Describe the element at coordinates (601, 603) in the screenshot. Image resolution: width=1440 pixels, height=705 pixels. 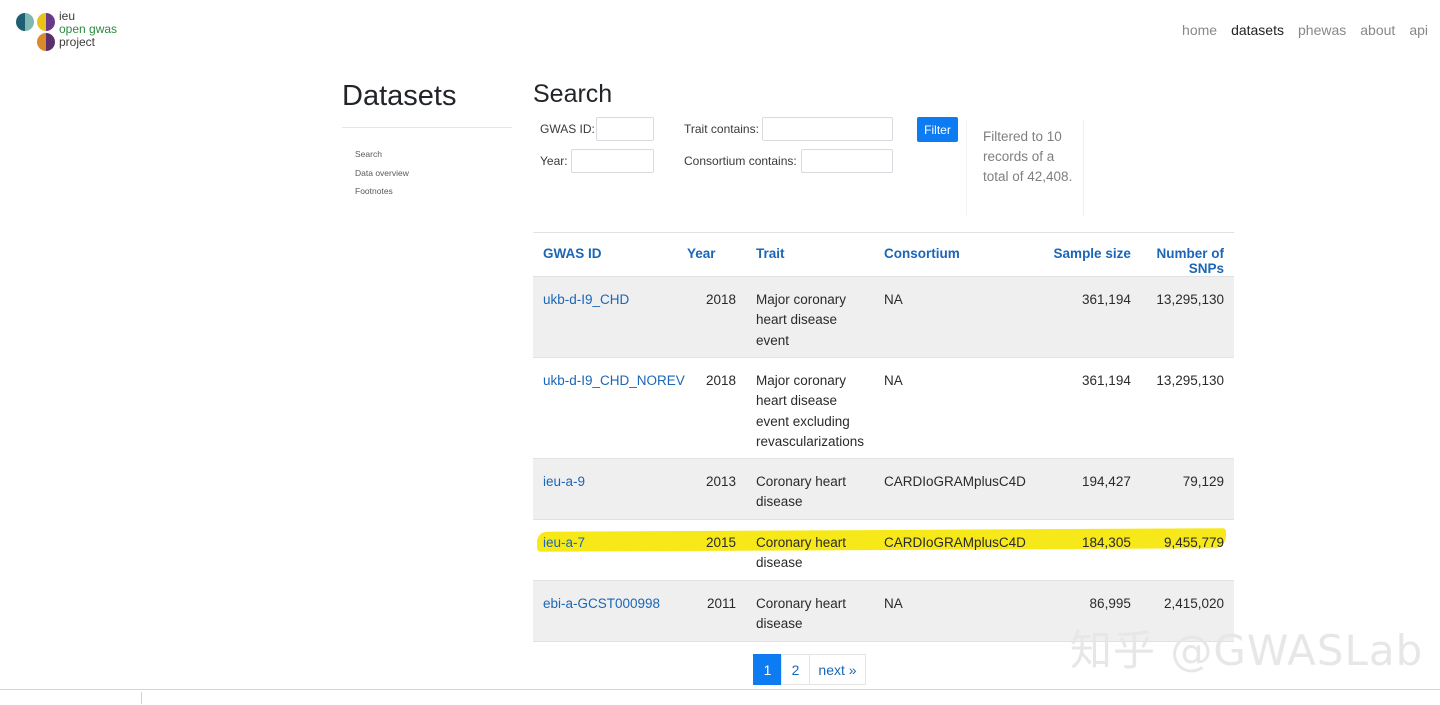
I see `gwas-id-link: ebi-a-GCST000998` at that location.